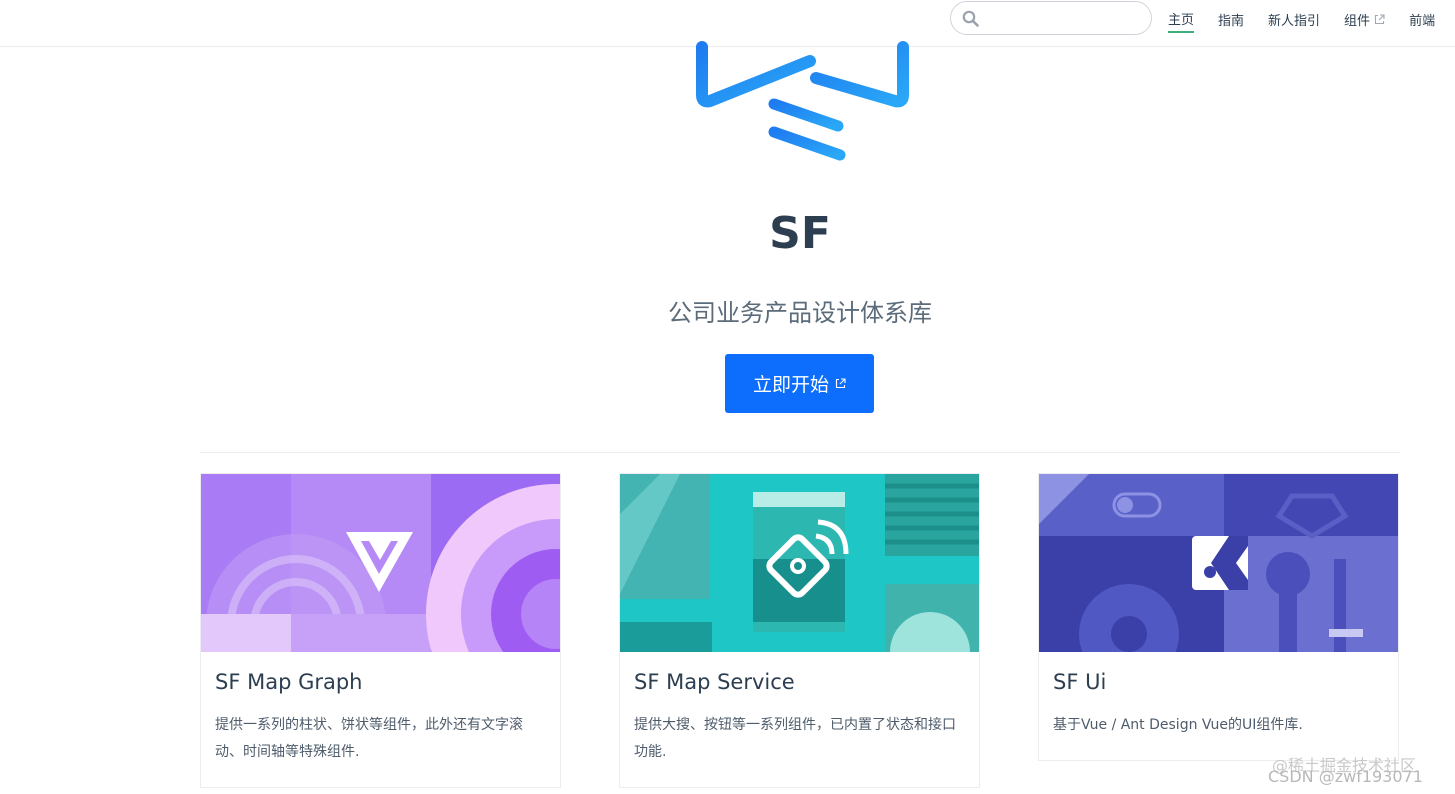 Image resolution: width=1455 pixels, height=794 pixels. Describe the element at coordinates (1060, 18) in the screenshot. I see `search-input` at that location.